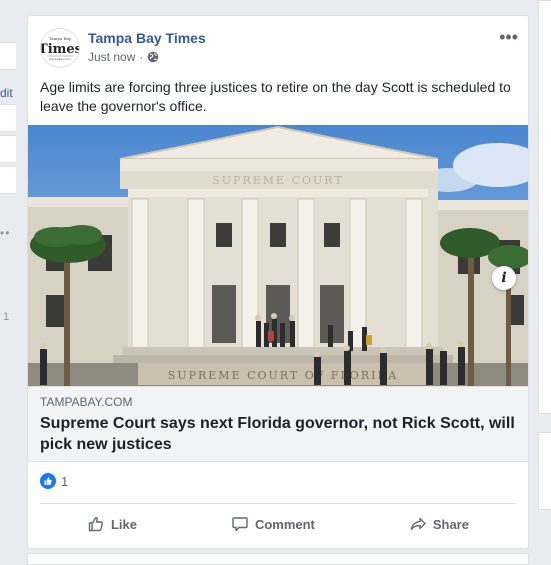 This screenshot has width=551, height=565. What do you see at coordinates (6, 317) in the screenshot?
I see `left-count: 1` at bounding box center [6, 317].